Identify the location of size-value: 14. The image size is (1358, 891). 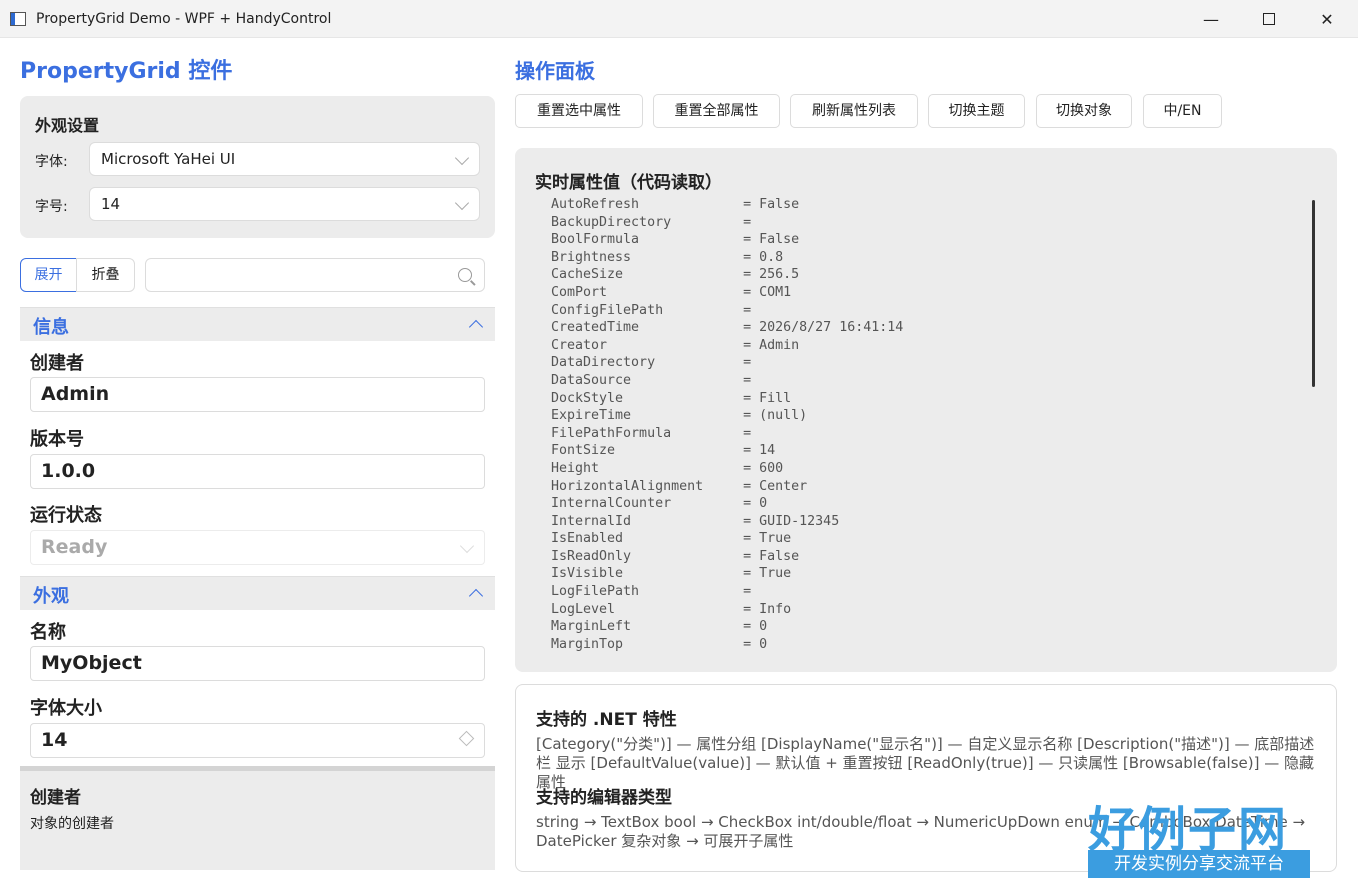
(111, 204).